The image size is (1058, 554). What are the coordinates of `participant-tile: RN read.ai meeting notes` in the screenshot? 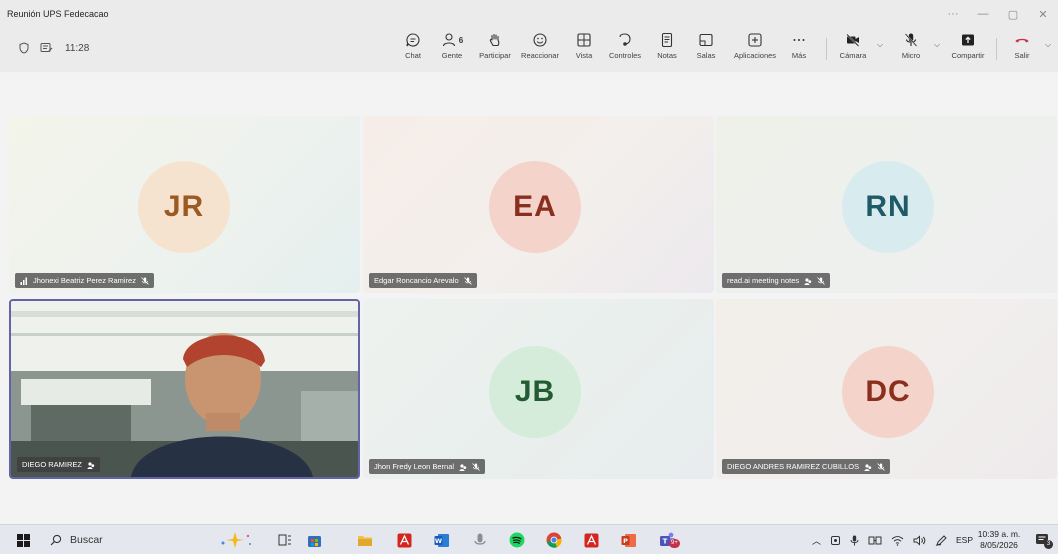 It's located at (886, 204).